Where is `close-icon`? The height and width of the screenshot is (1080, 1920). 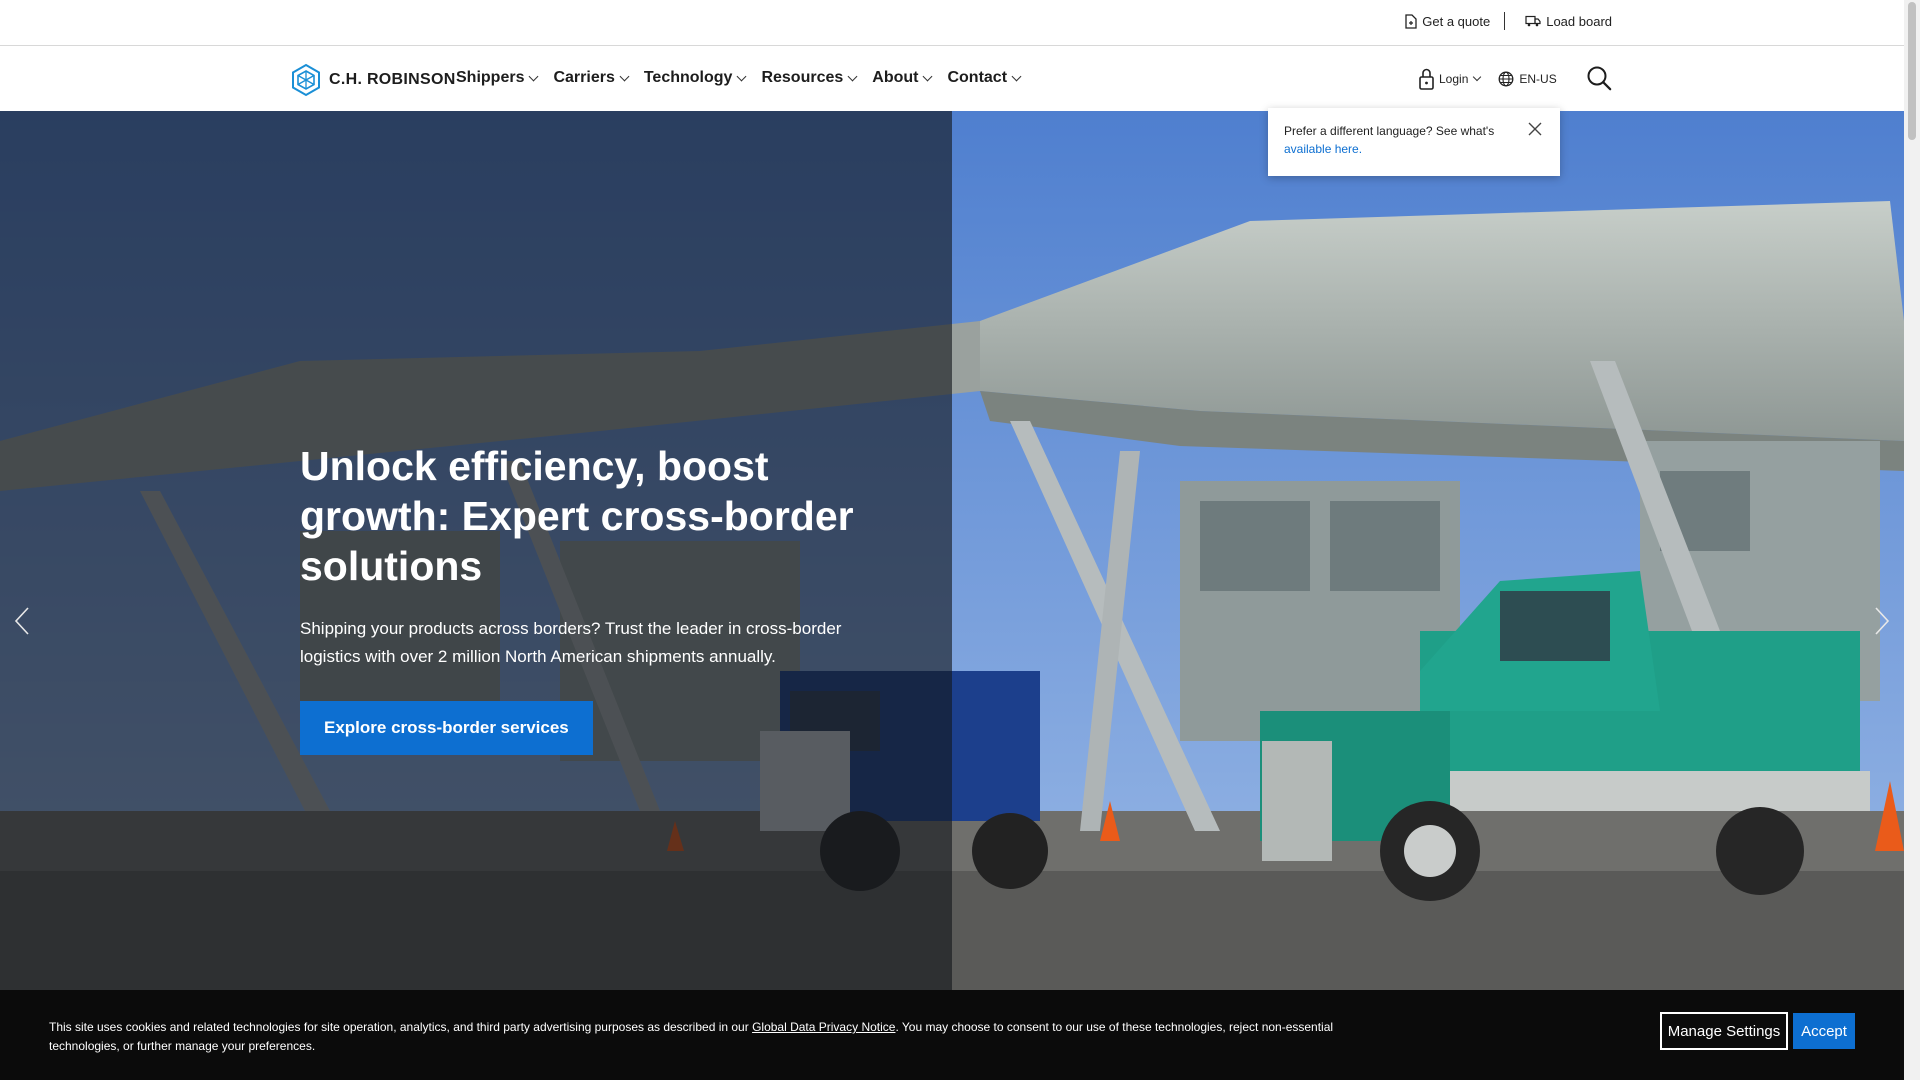
close-icon is located at coordinates (1535, 129).